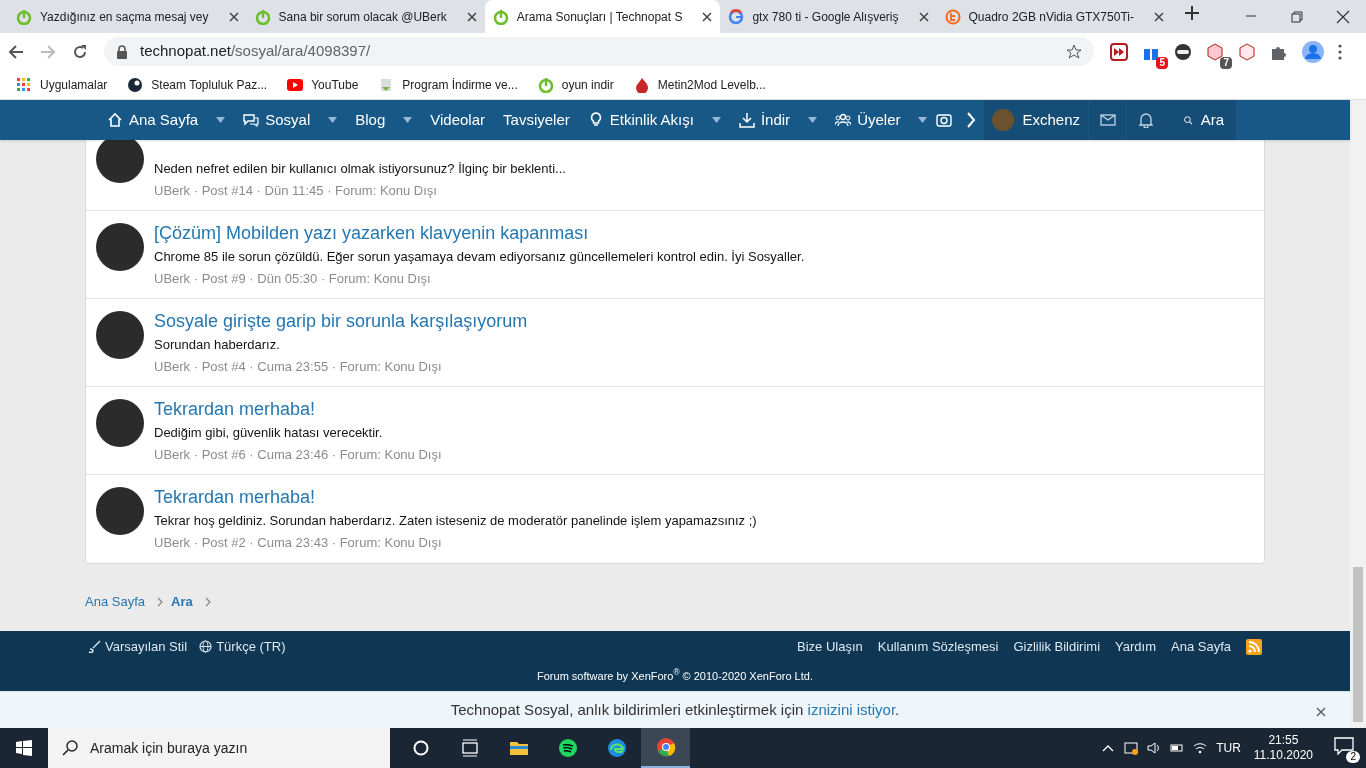 This screenshot has width=1366, height=768. What do you see at coordinates (675, 709) in the screenshot?
I see `notice-text: Technopat Sosyal, anlık bildirimleri etkinleştirmek için iznizini istiyor.` at bounding box center [675, 709].